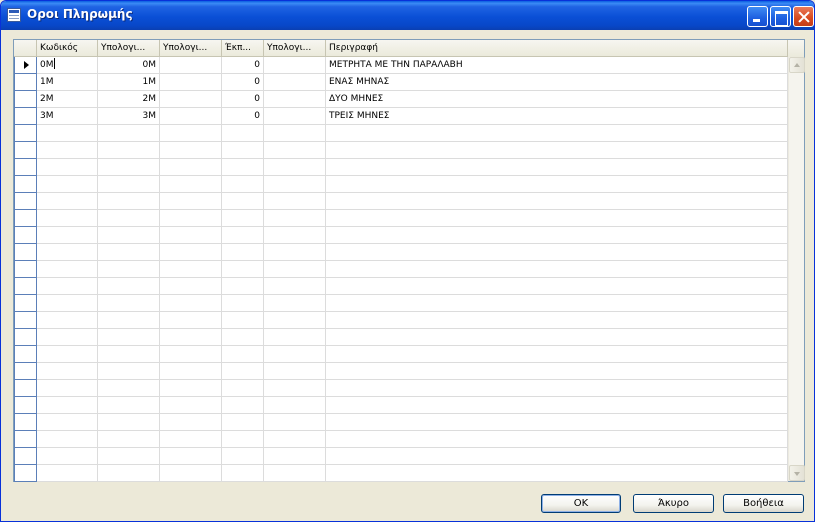  I want to click on cell-code: 2M, so click(67, 99).